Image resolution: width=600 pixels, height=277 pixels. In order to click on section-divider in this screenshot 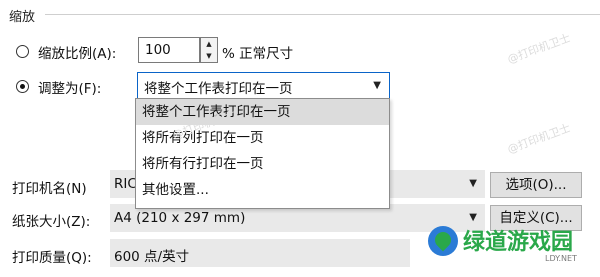, I will do `click(322, 14)`.